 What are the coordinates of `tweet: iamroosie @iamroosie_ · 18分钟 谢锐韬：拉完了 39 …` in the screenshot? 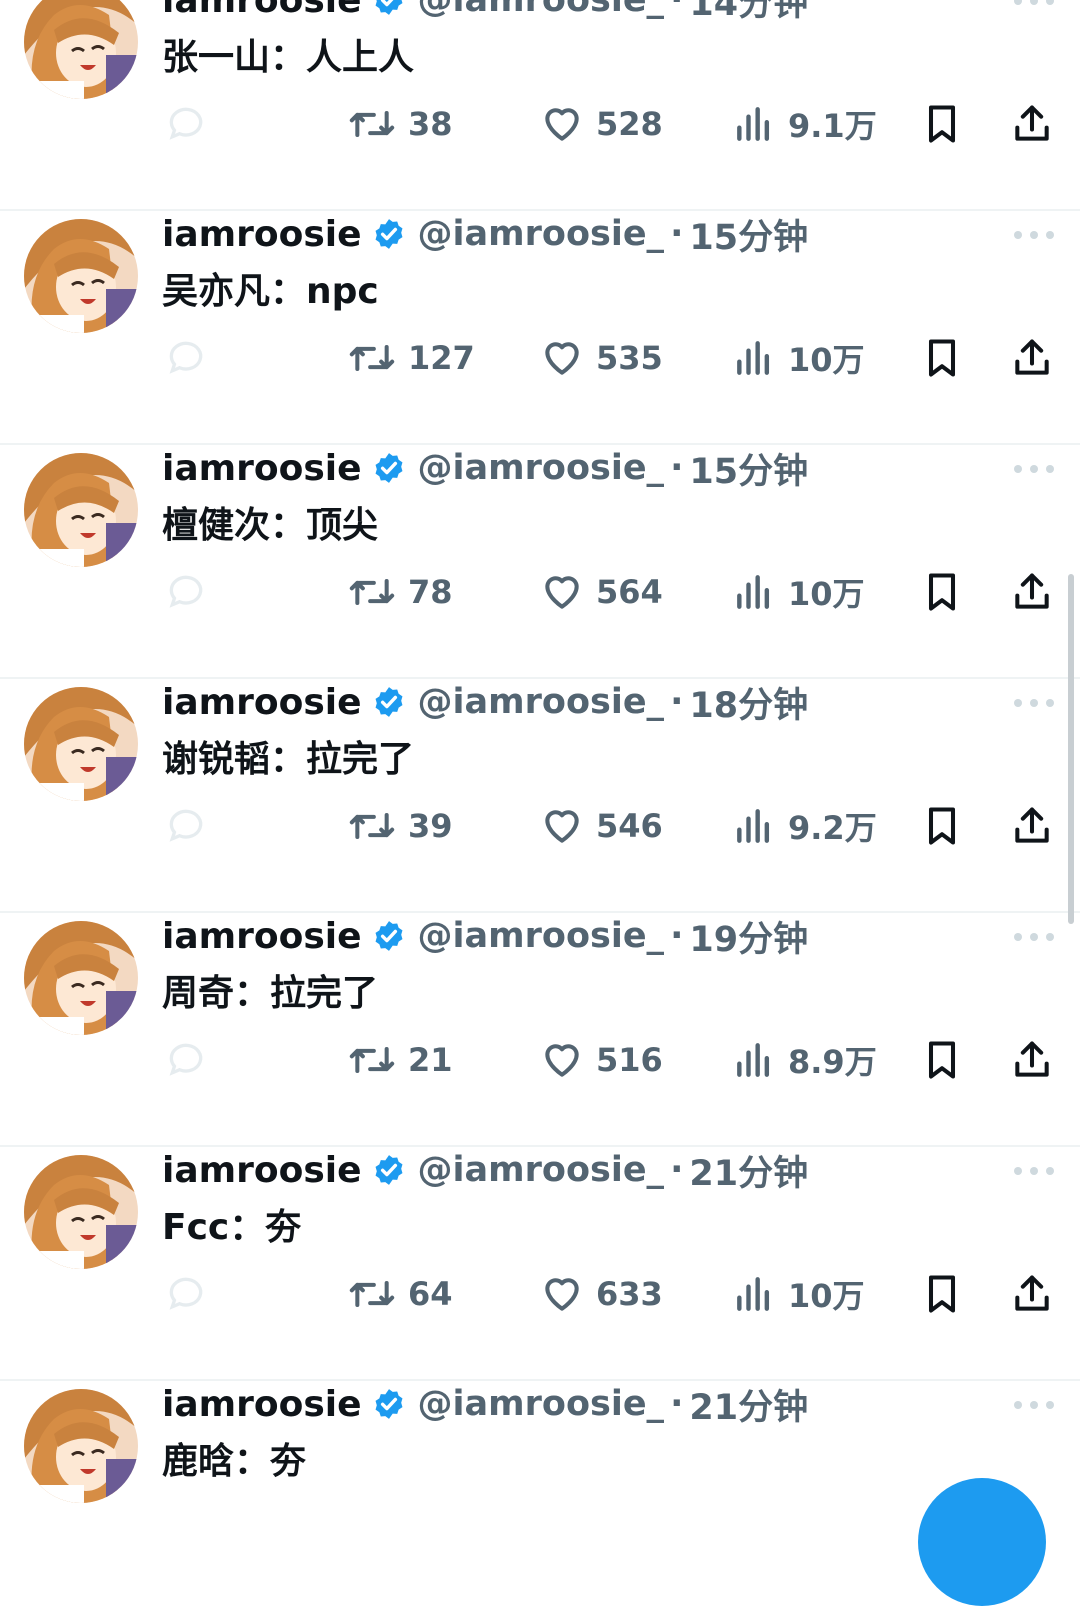 It's located at (540, 796).